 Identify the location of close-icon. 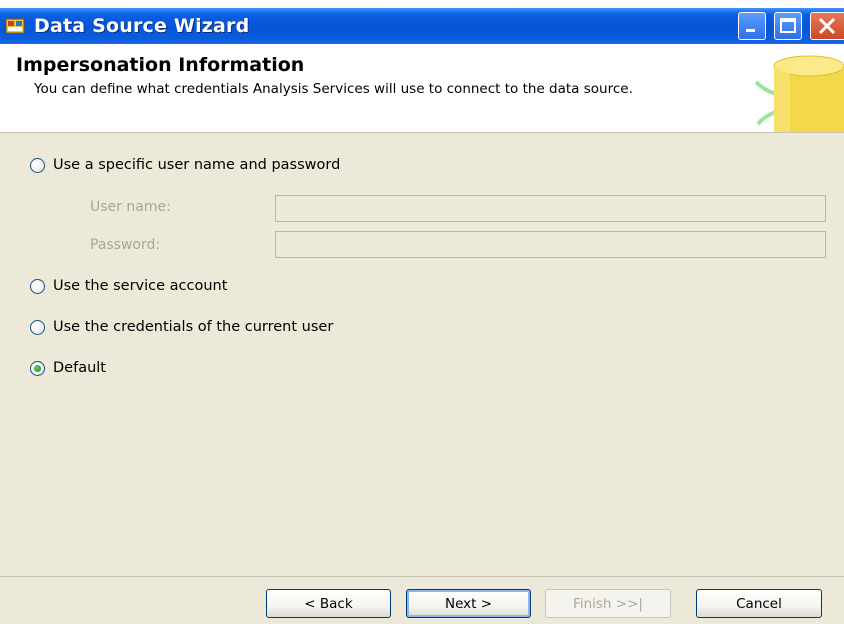
(827, 30).